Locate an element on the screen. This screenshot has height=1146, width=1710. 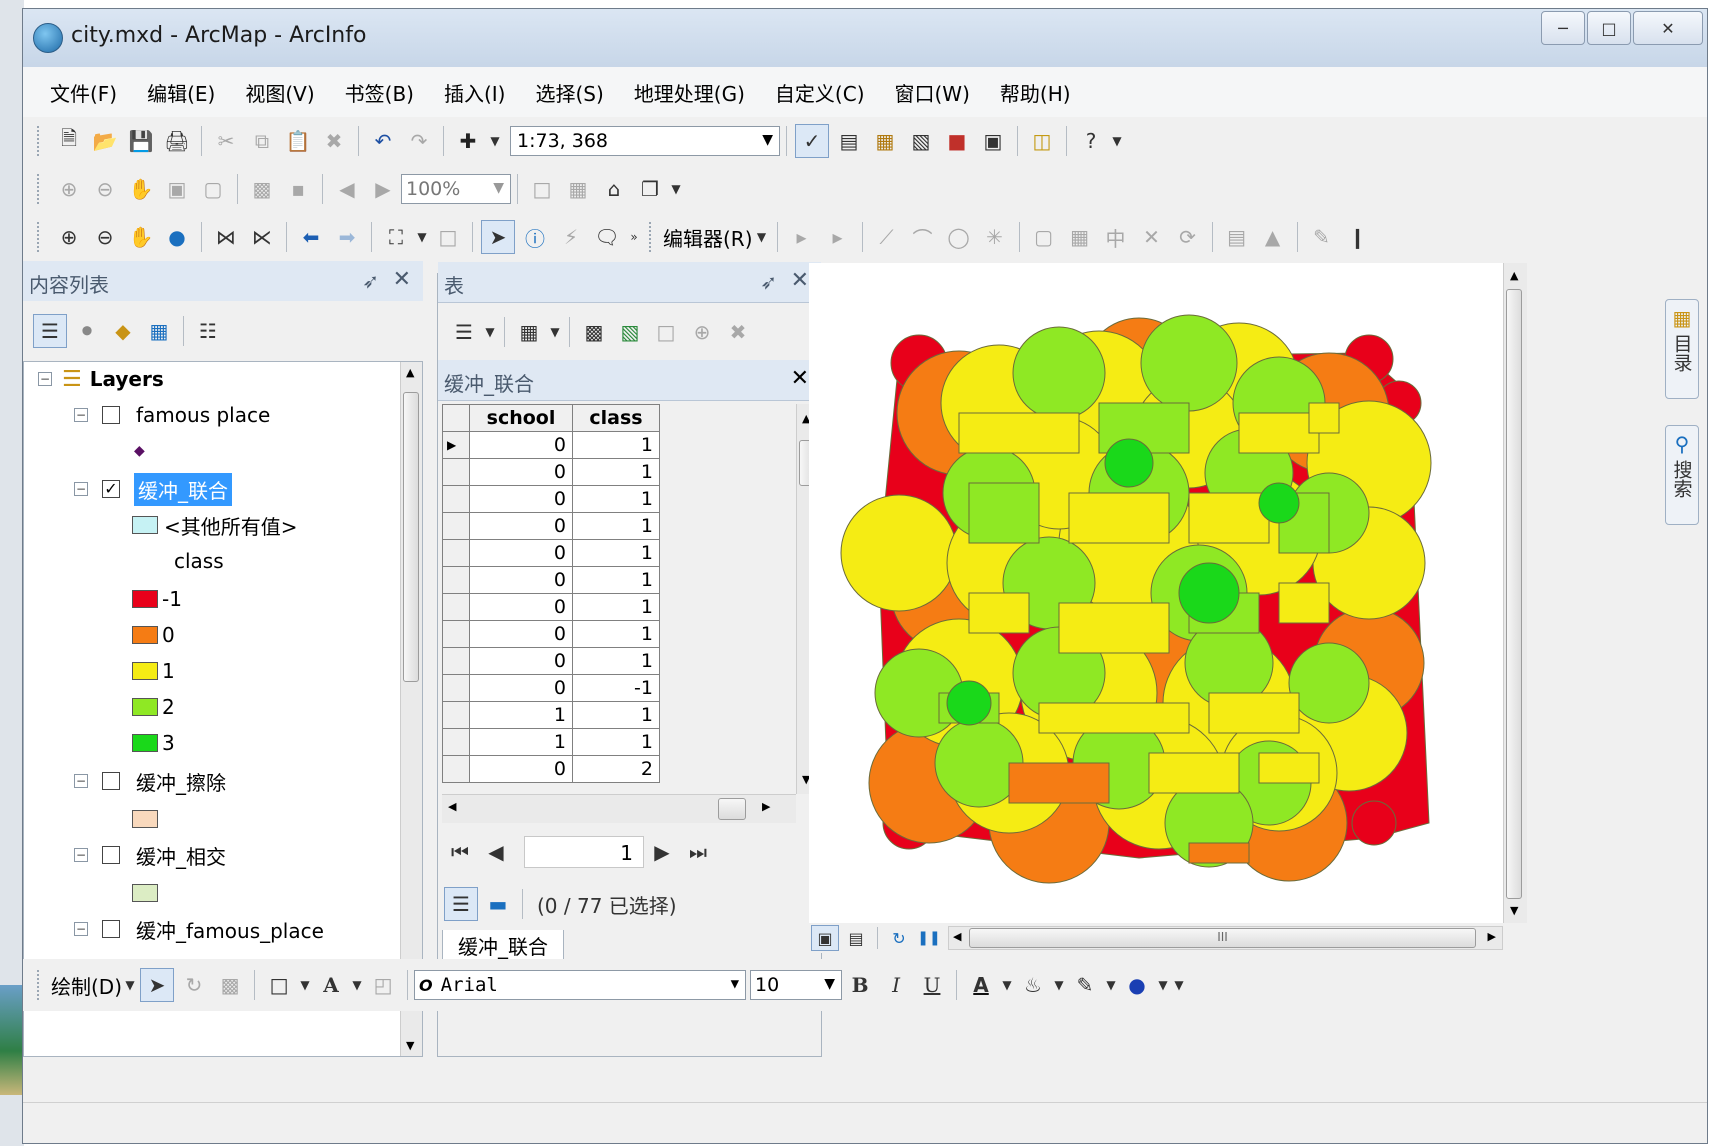
toolbar-options-icon: ▼ is located at coordinates (1117, 141).